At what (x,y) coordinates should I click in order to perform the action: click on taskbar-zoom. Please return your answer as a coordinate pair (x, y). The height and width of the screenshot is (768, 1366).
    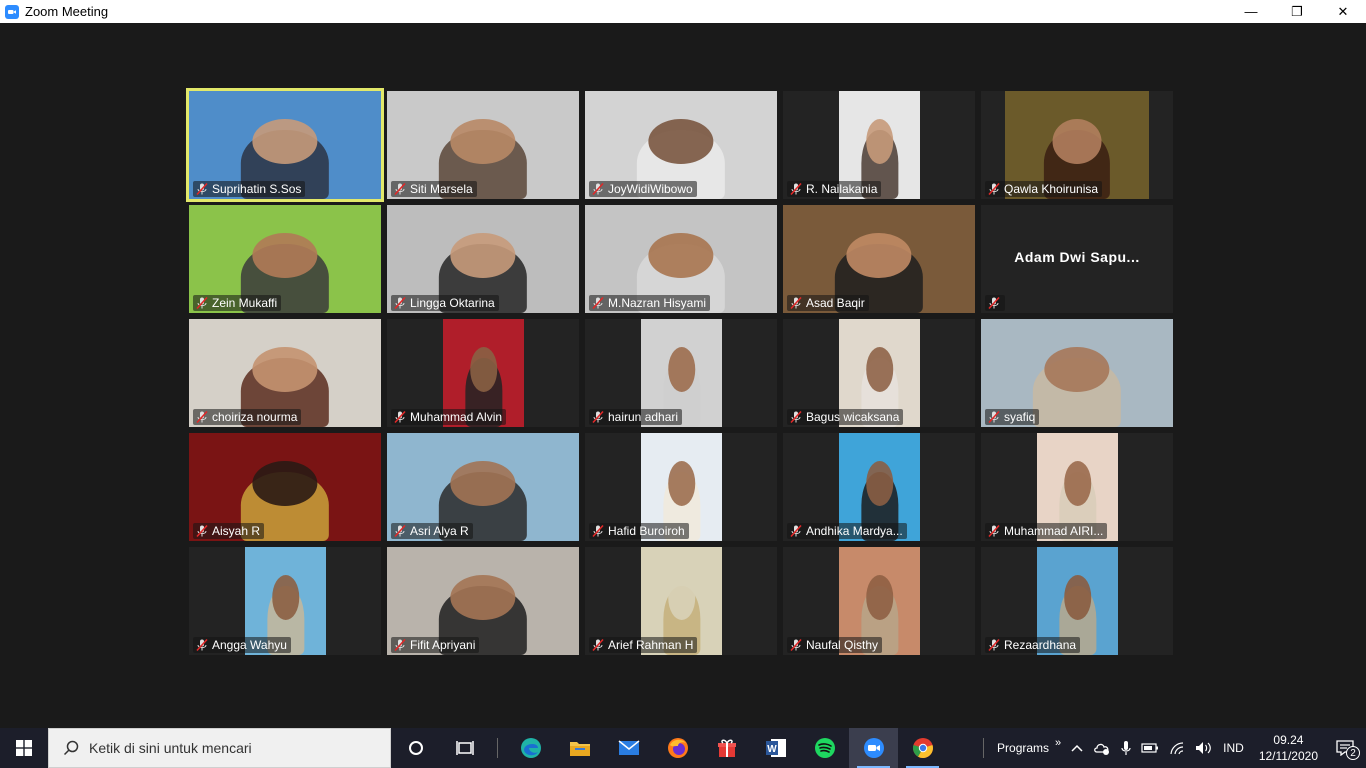
    Looking at the image, I should click on (873, 748).